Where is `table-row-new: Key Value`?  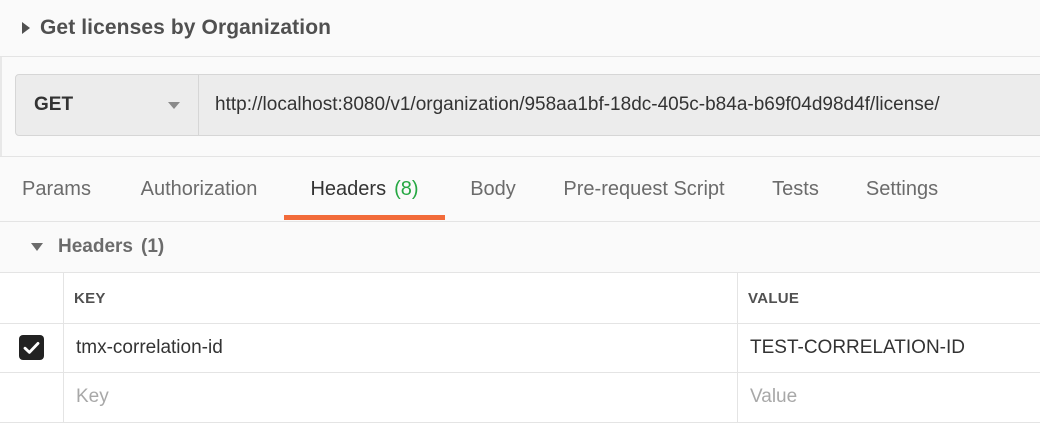 table-row-new: Key Value is located at coordinates (520, 397).